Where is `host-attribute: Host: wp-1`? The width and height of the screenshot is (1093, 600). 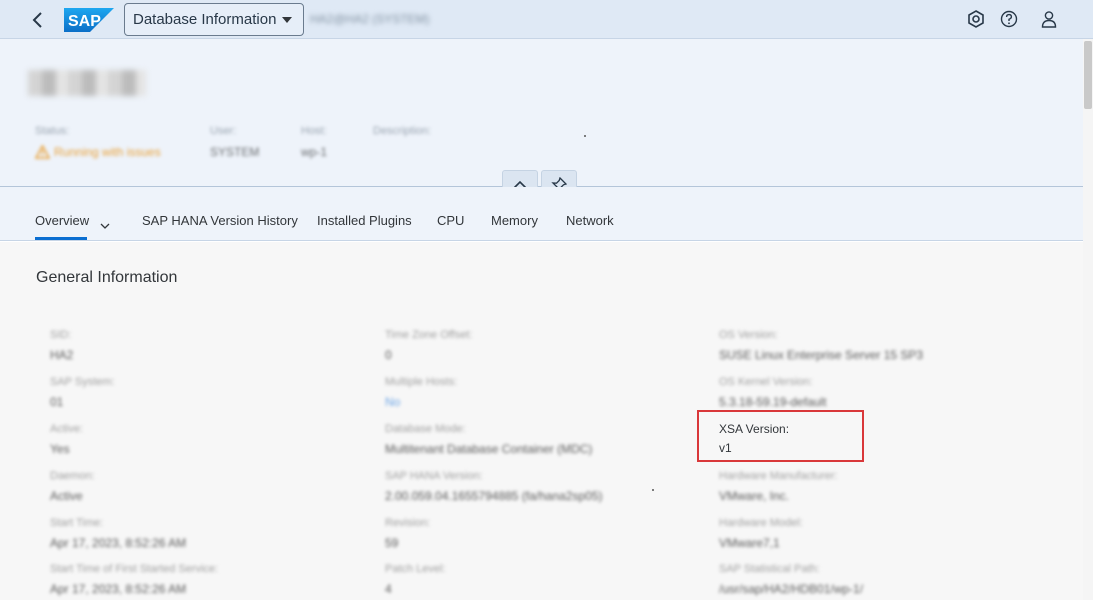
host-attribute: Host: wp-1 is located at coordinates (314, 142).